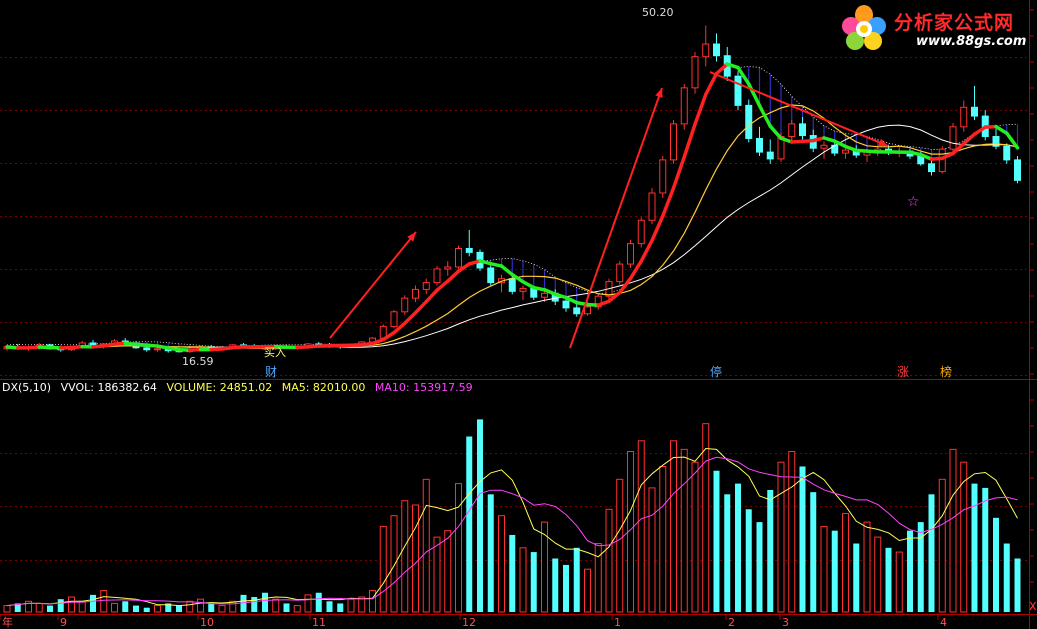 The height and width of the screenshot is (629, 1037). Describe the element at coordinates (469, 622) in the screenshot. I see `x-axis-label: 12` at that location.